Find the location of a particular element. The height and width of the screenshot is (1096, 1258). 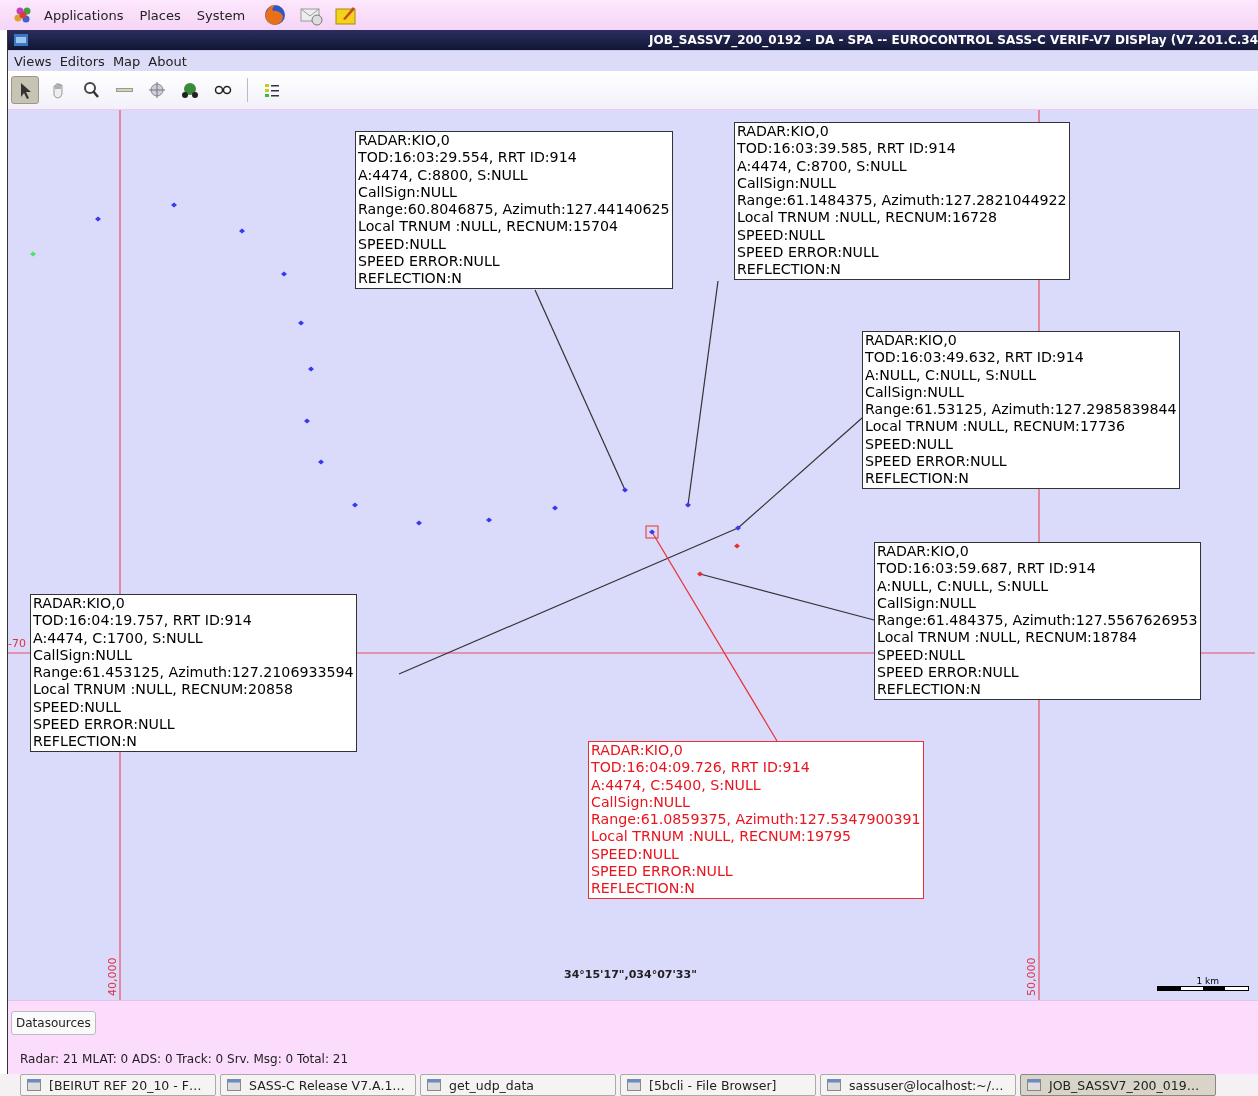

scale-label: 1 km is located at coordinates (1207, 981).